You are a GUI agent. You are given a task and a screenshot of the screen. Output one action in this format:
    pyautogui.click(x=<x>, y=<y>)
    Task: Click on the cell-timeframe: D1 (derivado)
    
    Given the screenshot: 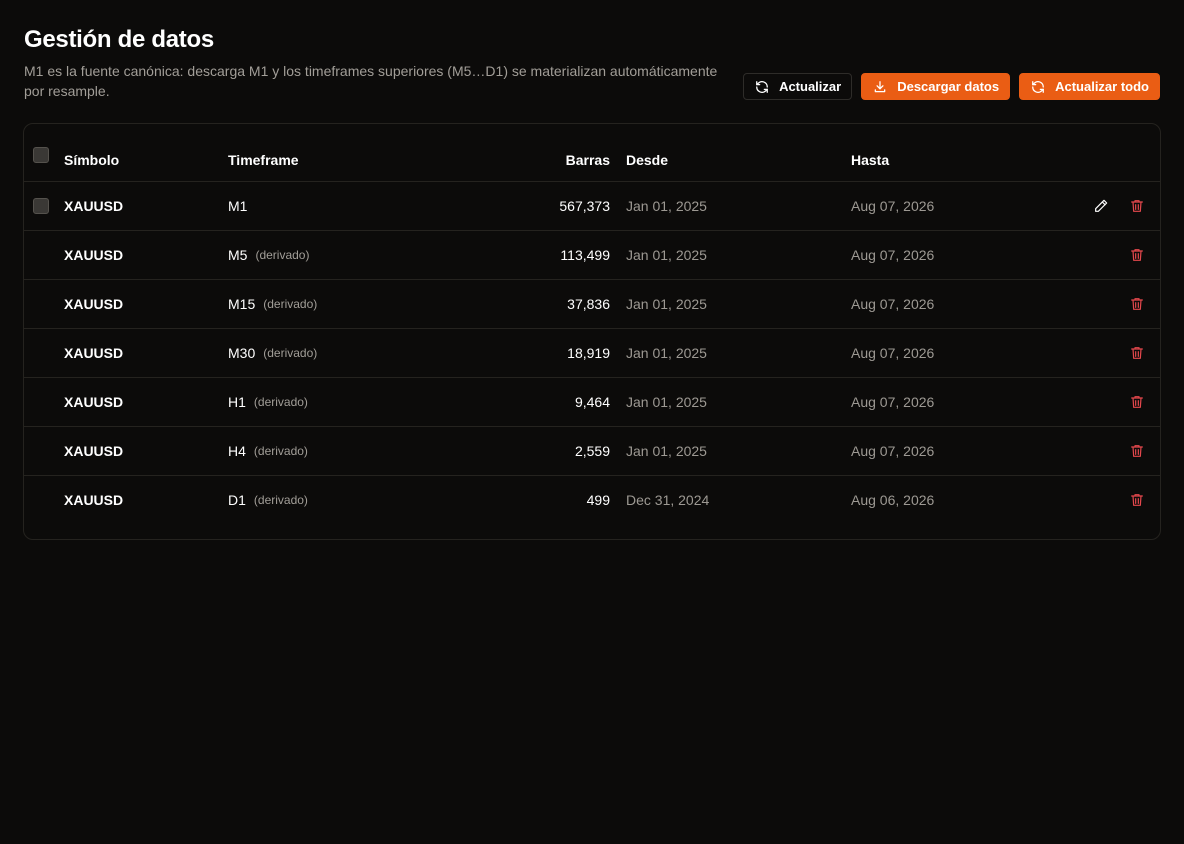 What is the action you would take?
    pyautogui.click(x=268, y=500)
    